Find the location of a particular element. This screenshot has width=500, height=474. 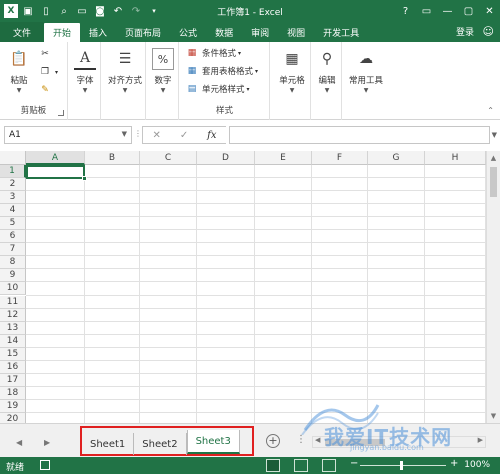

vertical-scroll-thumb is located at coordinates (493, 182).